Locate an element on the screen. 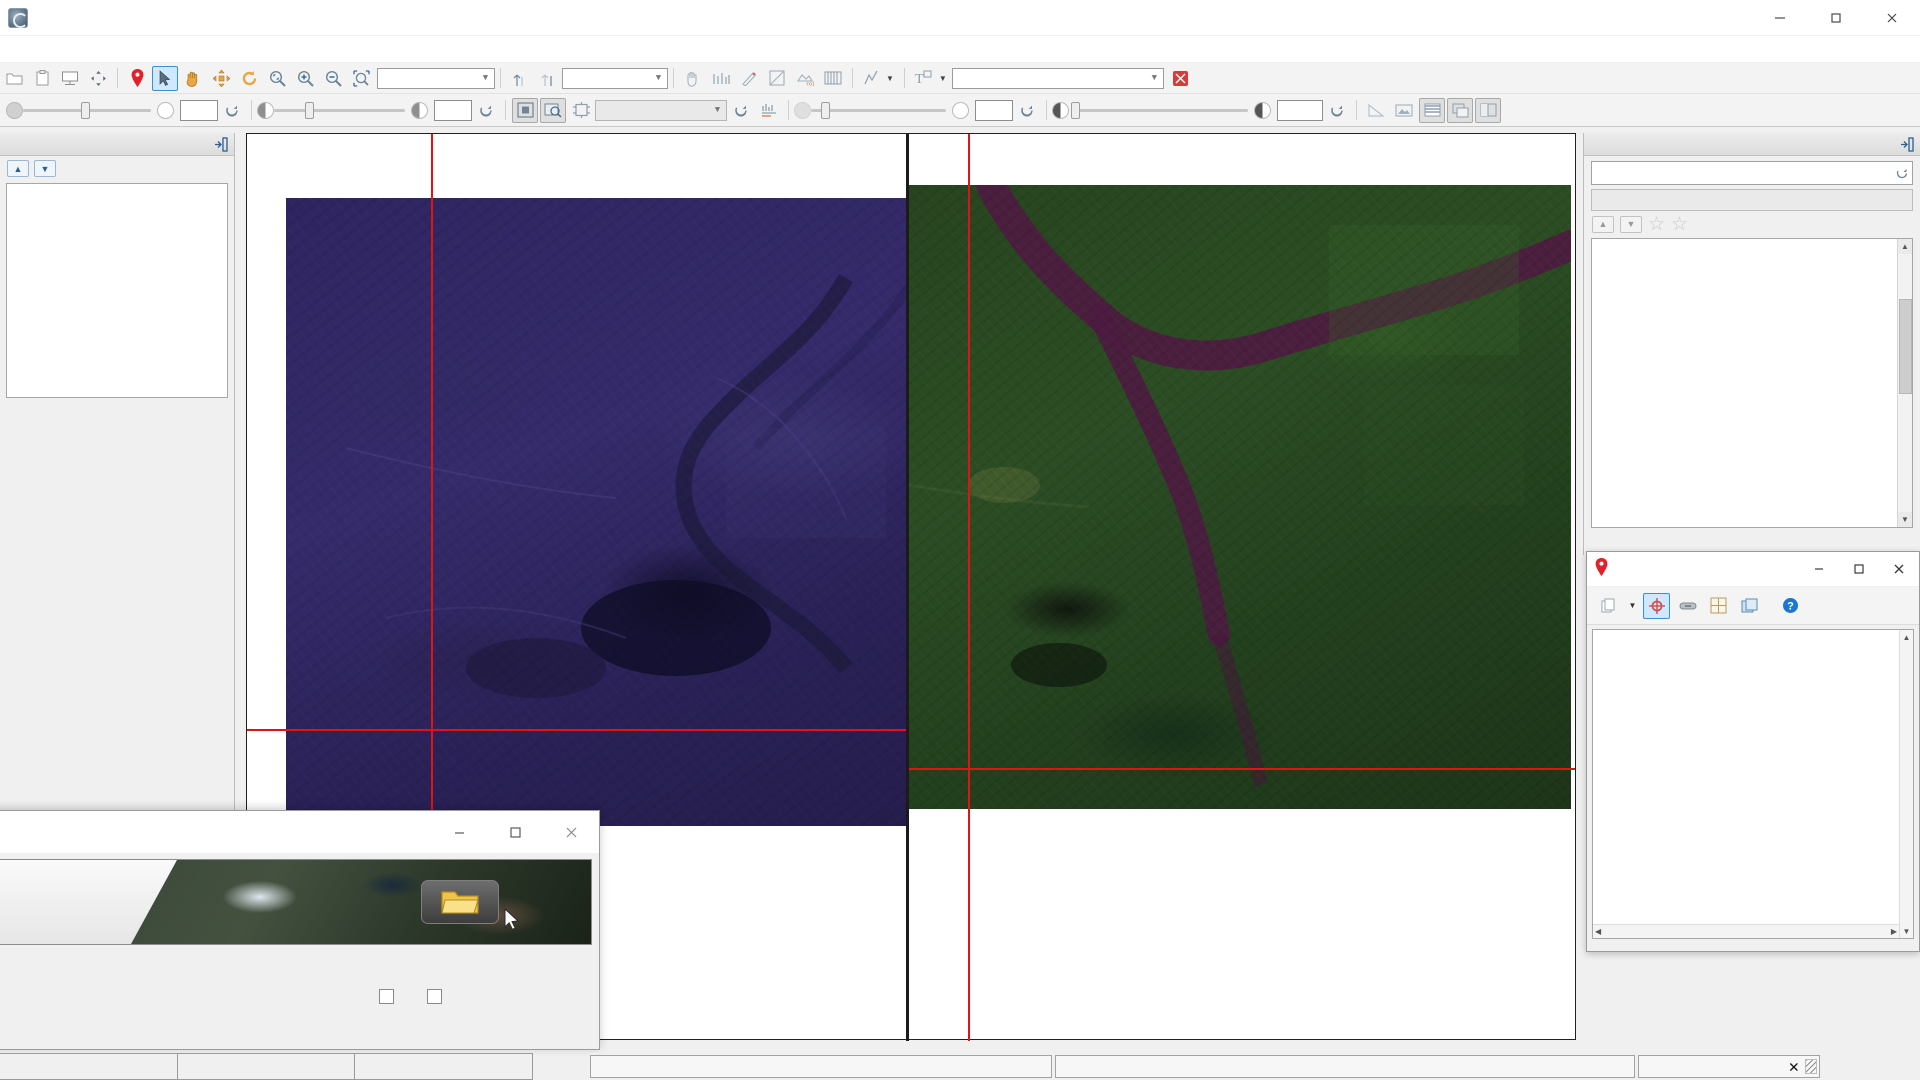 This screenshot has width=1920, height=1080. zoom-to-dropdown: ▼ is located at coordinates (436, 78).